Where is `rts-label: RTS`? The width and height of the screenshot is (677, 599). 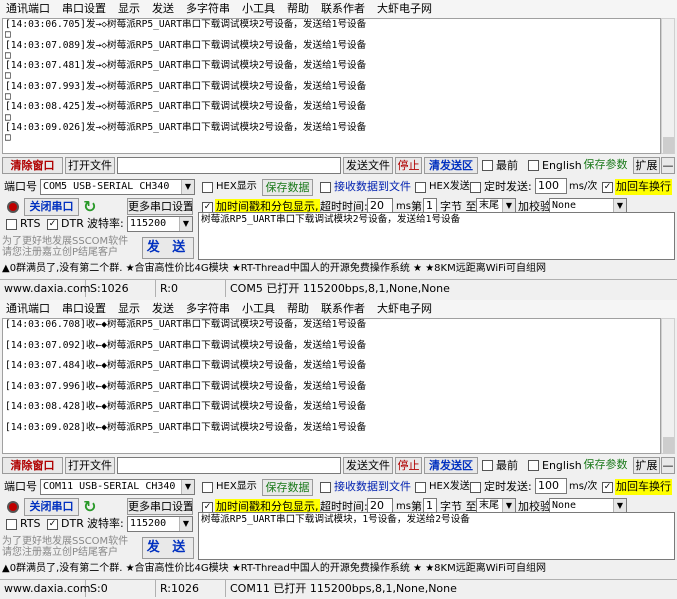 rts-label: RTS is located at coordinates (30, 223).